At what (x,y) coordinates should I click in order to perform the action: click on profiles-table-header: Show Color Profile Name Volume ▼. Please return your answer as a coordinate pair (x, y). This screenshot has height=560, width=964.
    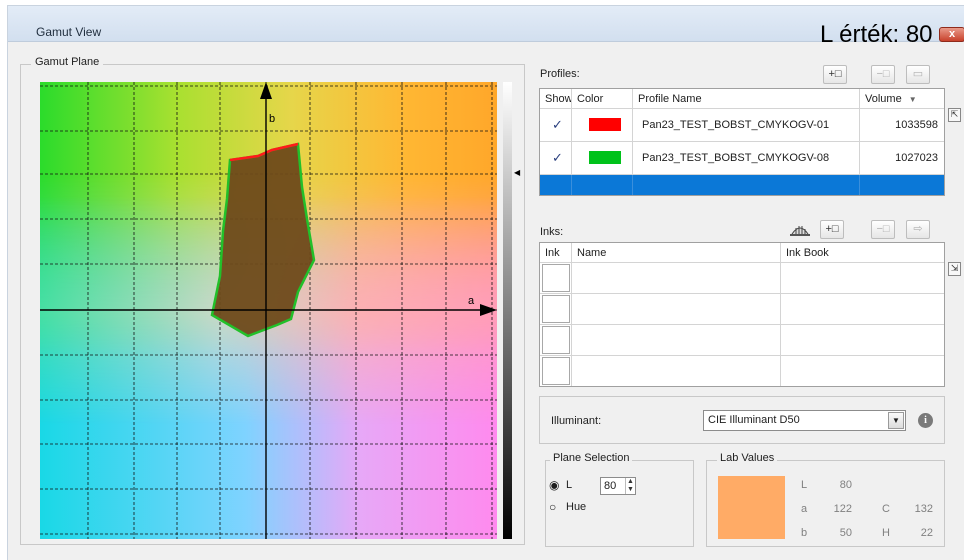
    Looking at the image, I should click on (742, 99).